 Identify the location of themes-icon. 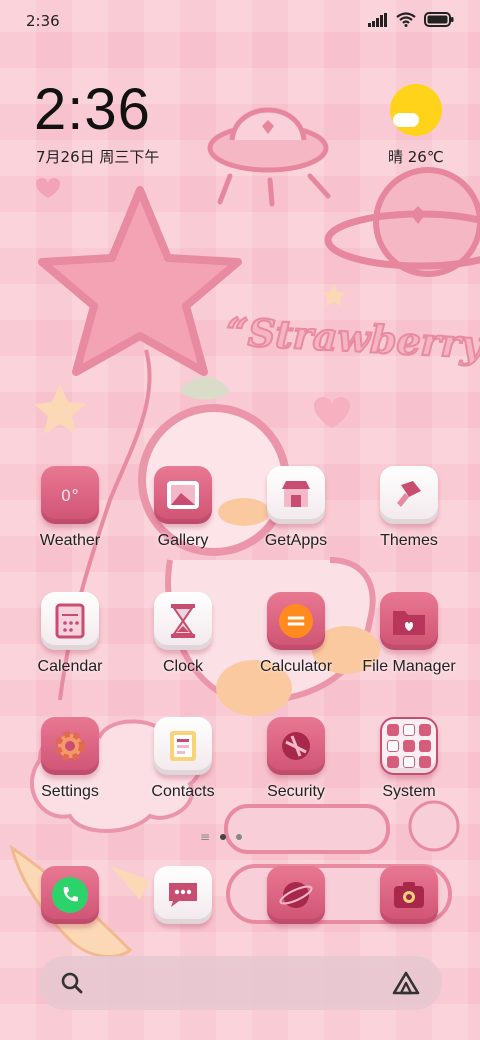
(409, 495).